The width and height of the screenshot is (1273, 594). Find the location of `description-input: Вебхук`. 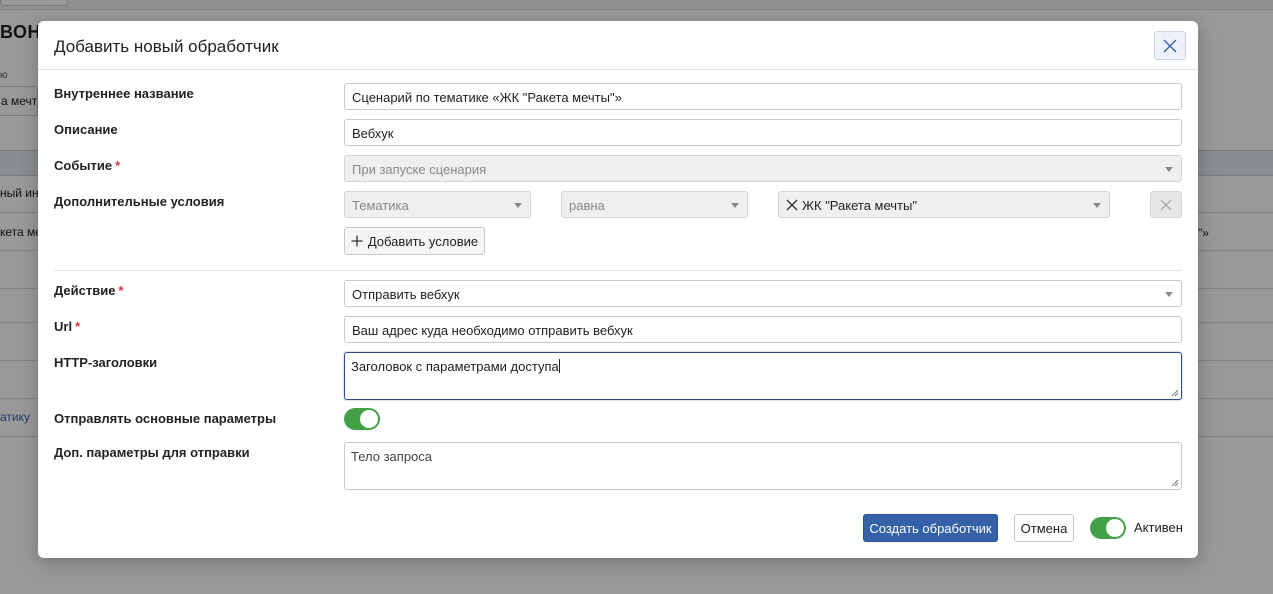

description-input: Вебхук is located at coordinates (763, 132).